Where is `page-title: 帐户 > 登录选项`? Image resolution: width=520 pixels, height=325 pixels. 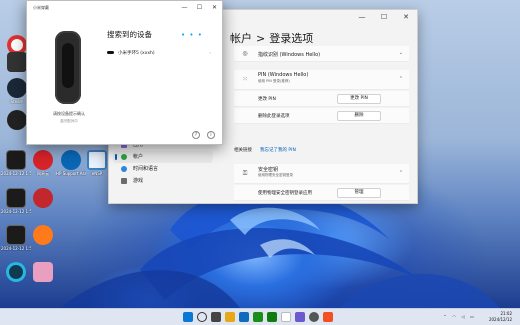 page-title: 帐户 > 登录选项 is located at coordinates (271, 38).